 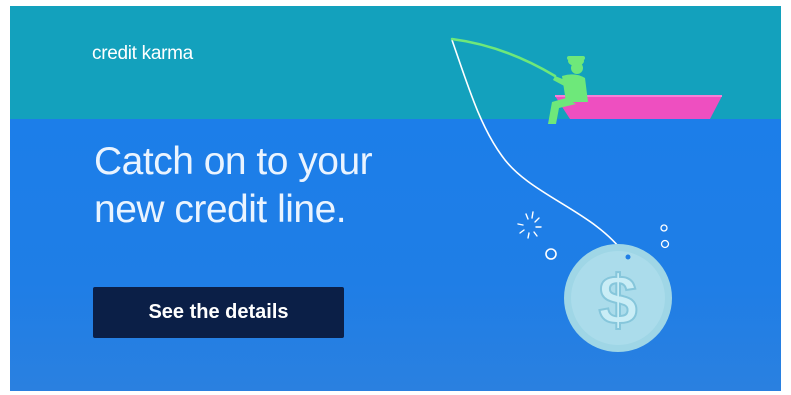 I want to click on headline: Catch on to your new credit line., so click(x=233, y=186).